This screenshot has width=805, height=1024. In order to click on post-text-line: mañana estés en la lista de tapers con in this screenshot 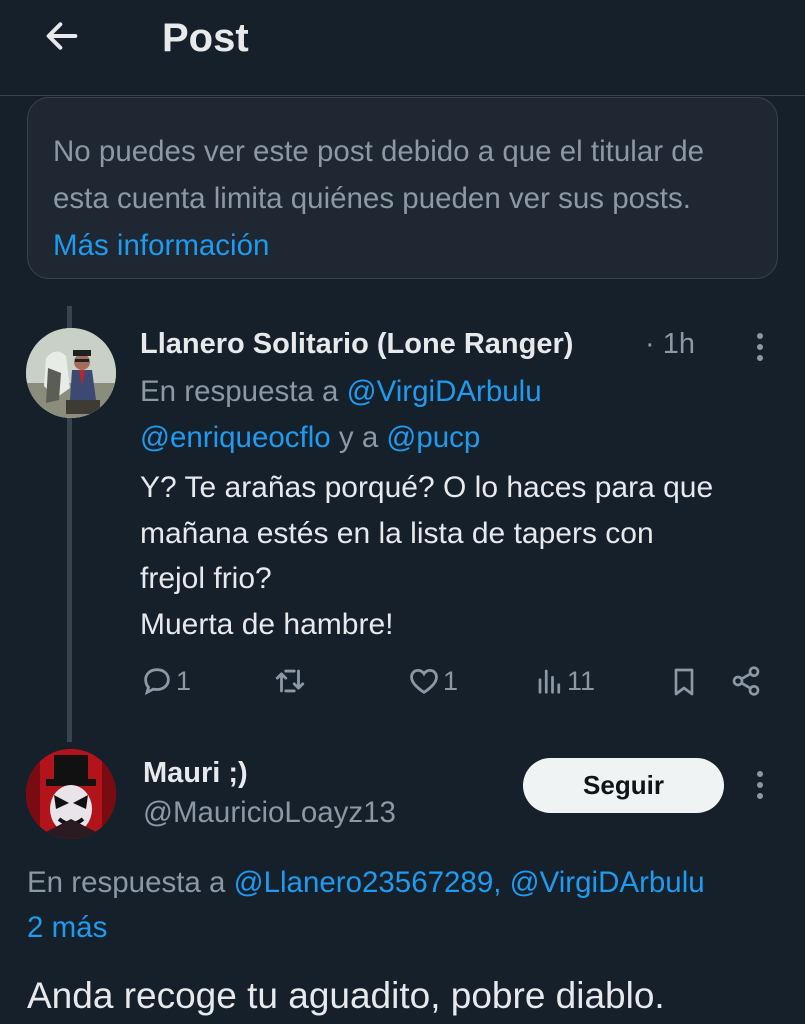, I will do `click(397, 533)`.